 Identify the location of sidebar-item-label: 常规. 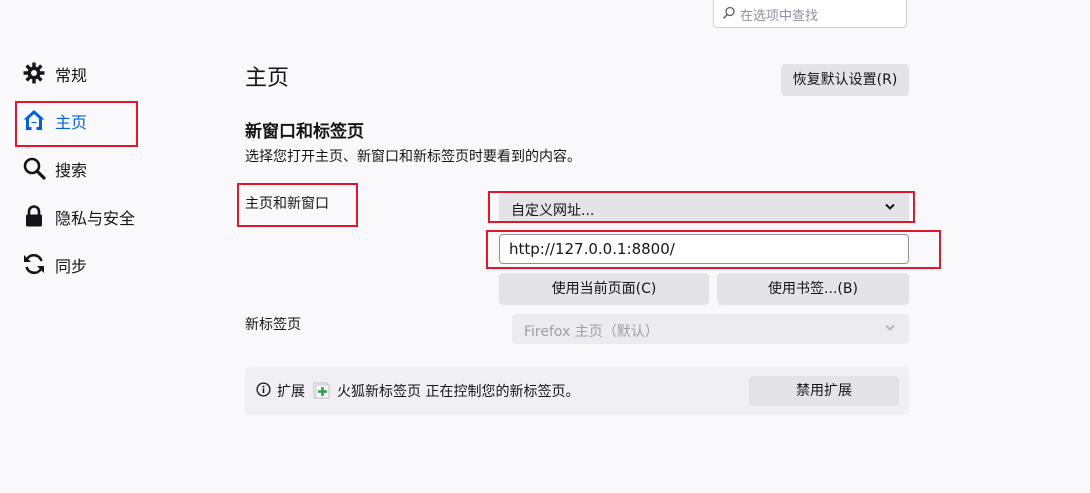
(71, 75).